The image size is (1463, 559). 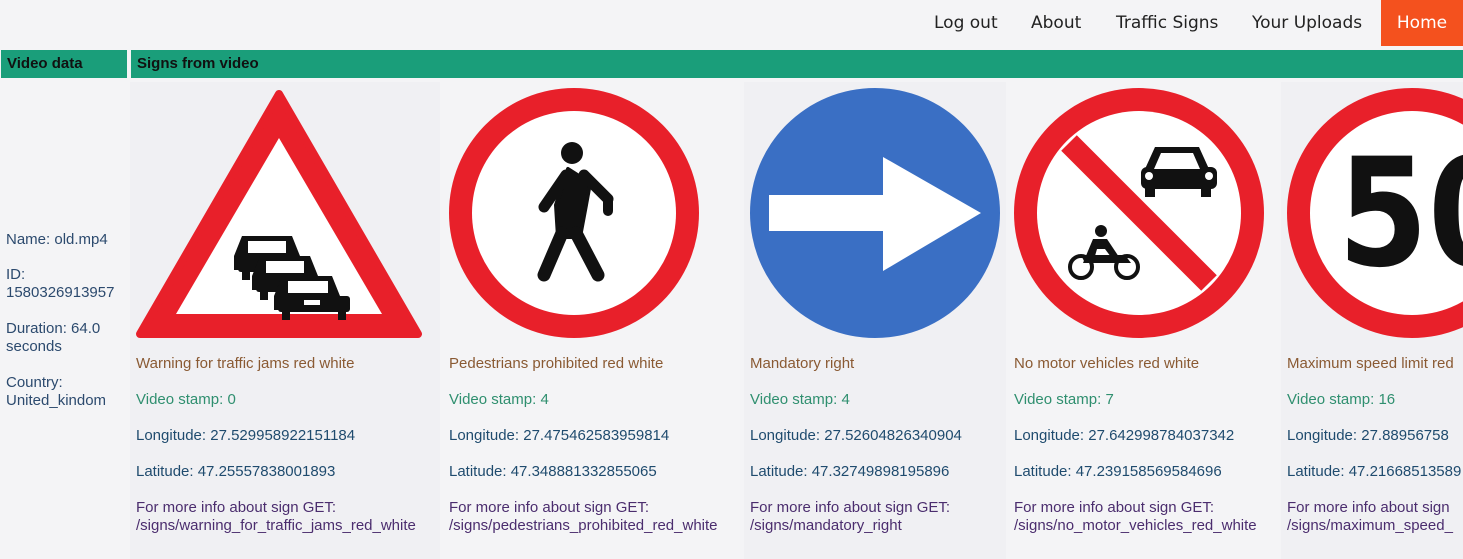 What do you see at coordinates (1064, 399) in the screenshot?
I see `video-stamp: Video stamp: 7` at bounding box center [1064, 399].